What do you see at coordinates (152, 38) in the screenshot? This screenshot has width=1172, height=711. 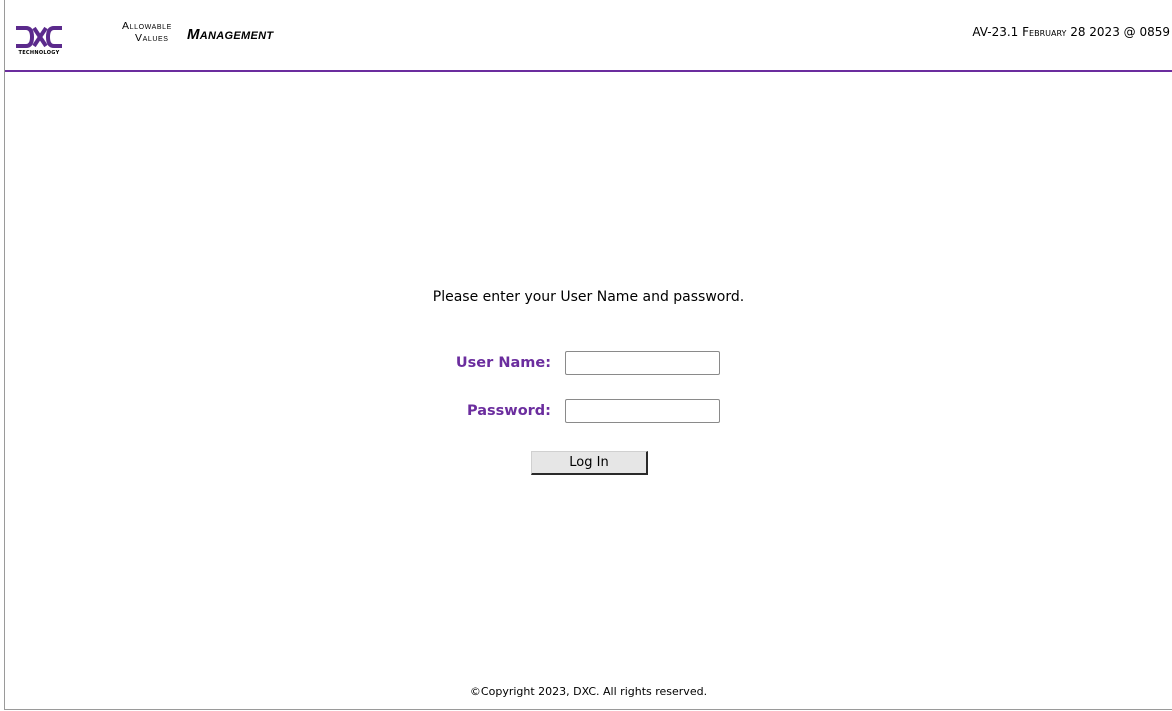 I see `title-line2: Values` at bounding box center [152, 38].